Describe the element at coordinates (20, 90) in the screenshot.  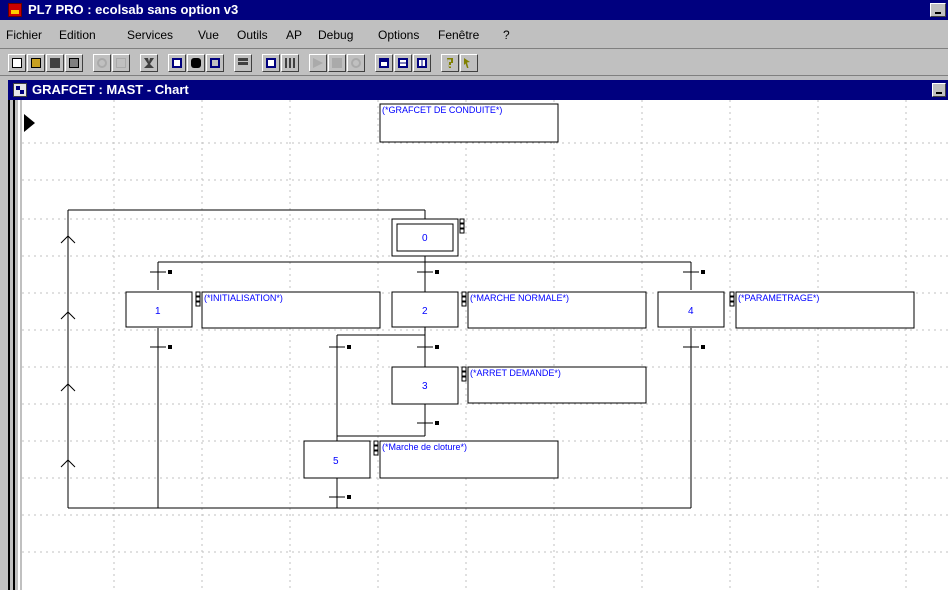
I see `grafcet-window-icon` at that location.